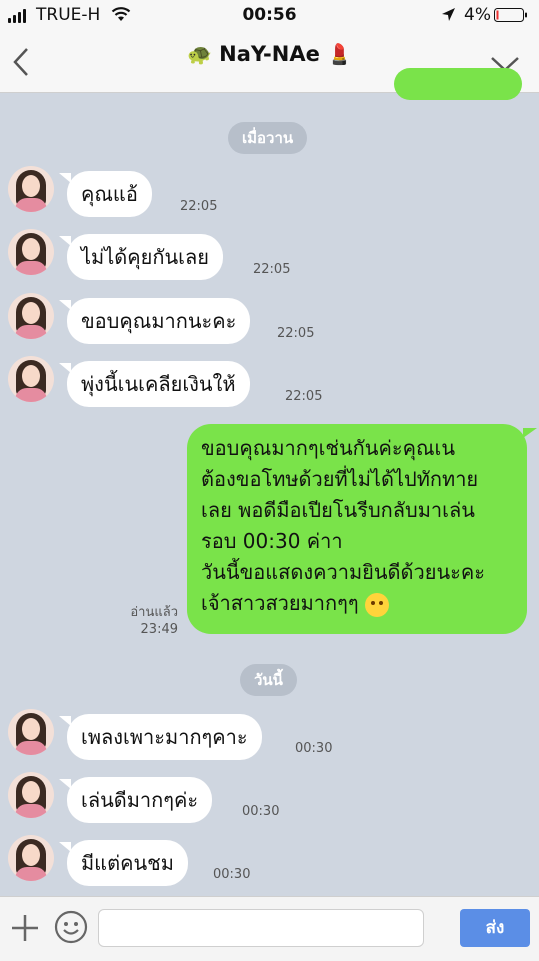  What do you see at coordinates (340, 54) in the screenshot?
I see `lipstick-emoji-icon: 💄` at bounding box center [340, 54].